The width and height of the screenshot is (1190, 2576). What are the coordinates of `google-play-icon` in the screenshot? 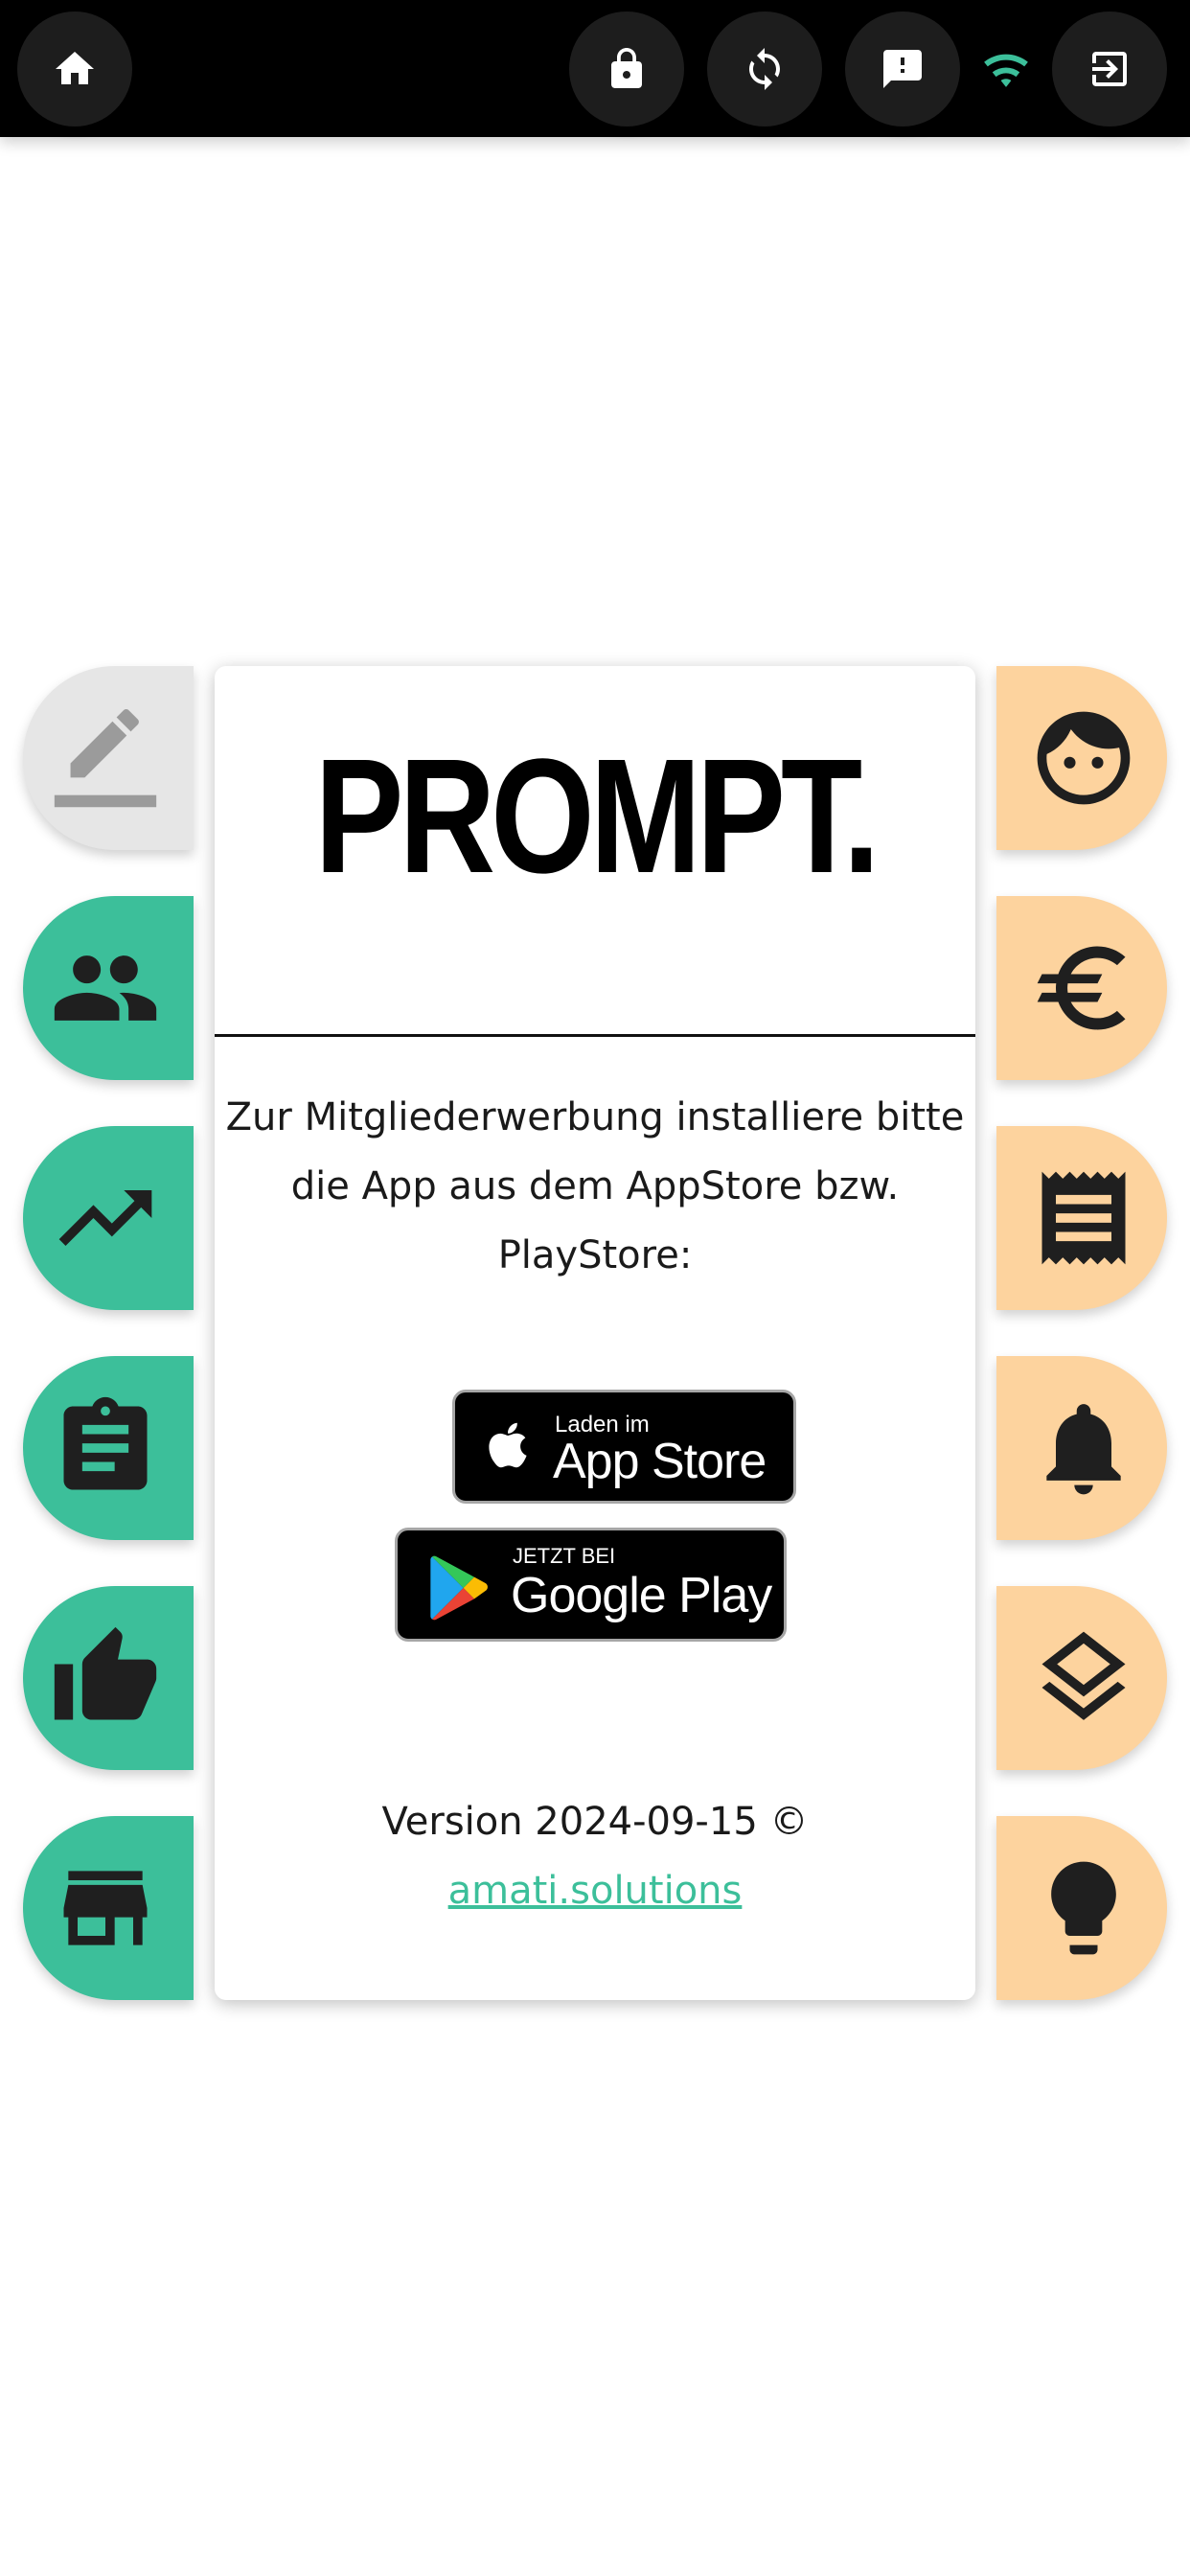 It's located at (459, 1588).